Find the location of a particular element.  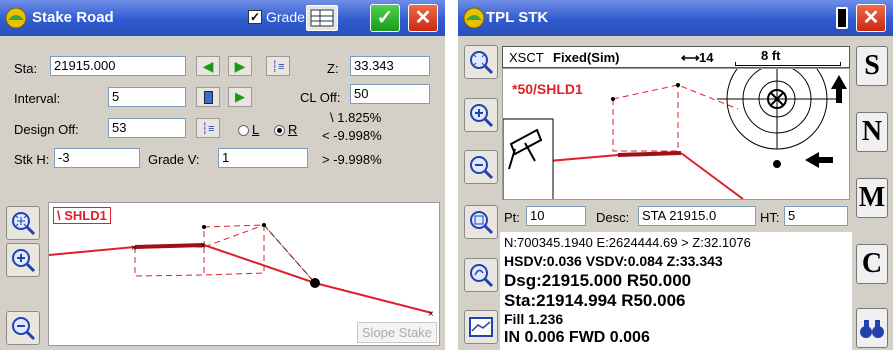

fix-status: Fixed(Sim) is located at coordinates (586, 57).